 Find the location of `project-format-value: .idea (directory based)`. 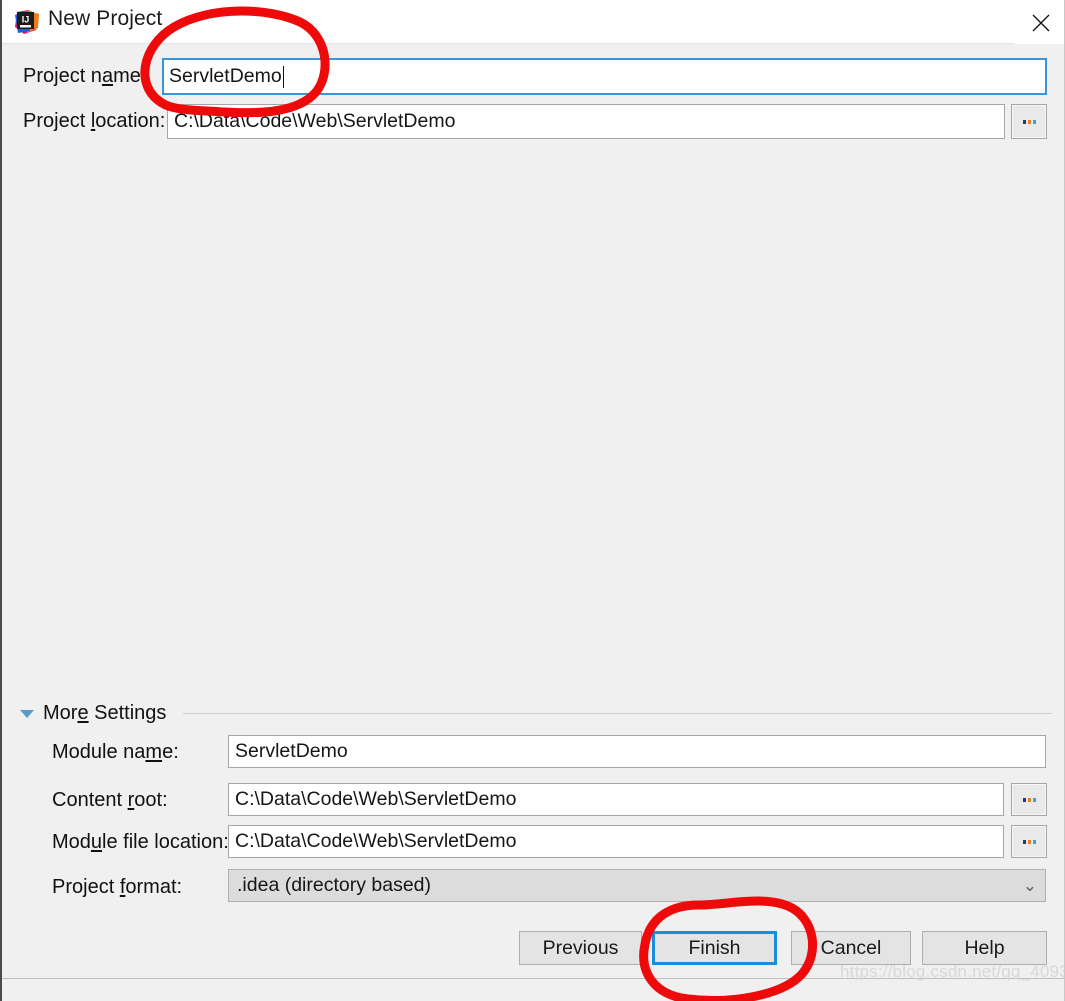

project-format-value: .idea (directory based) is located at coordinates (334, 885).